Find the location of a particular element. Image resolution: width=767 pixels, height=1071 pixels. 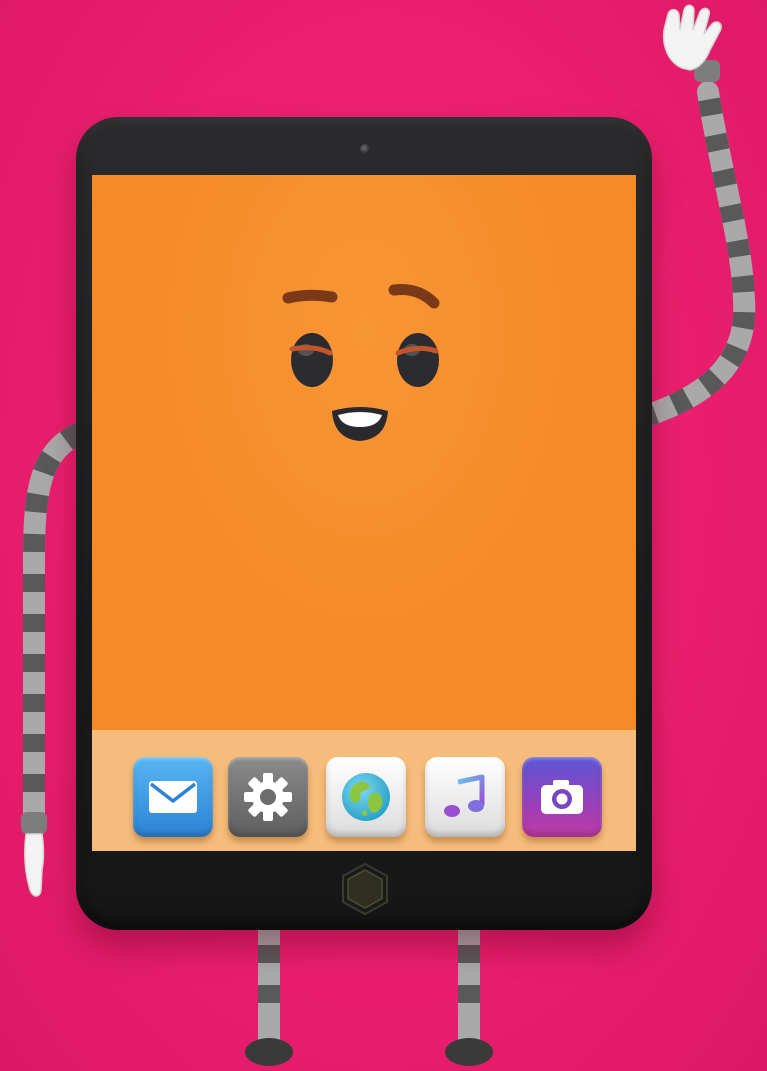

left-arm is located at coordinates (57, 659).